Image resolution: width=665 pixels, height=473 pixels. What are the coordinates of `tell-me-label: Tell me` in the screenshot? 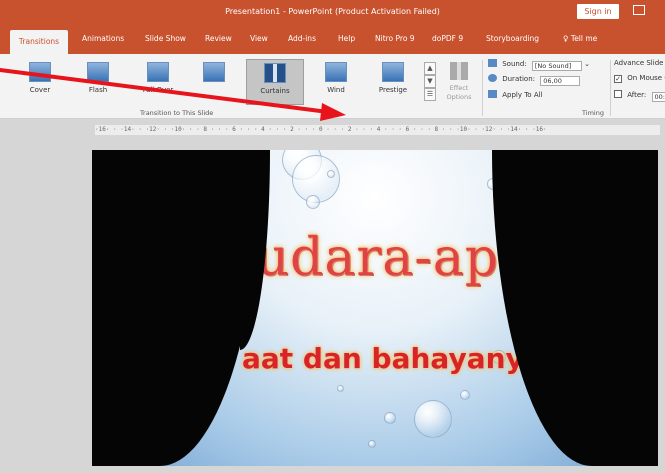 It's located at (584, 38).